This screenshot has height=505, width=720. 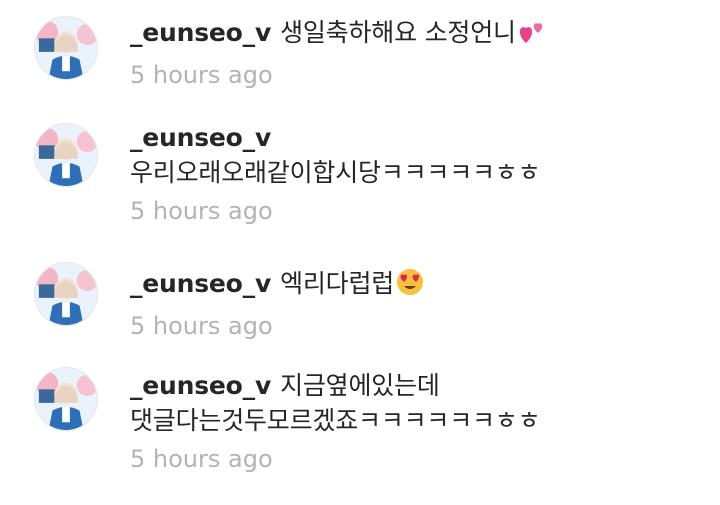 I want to click on comment-text: 지금옆에있는데, so click(x=360, y=385).